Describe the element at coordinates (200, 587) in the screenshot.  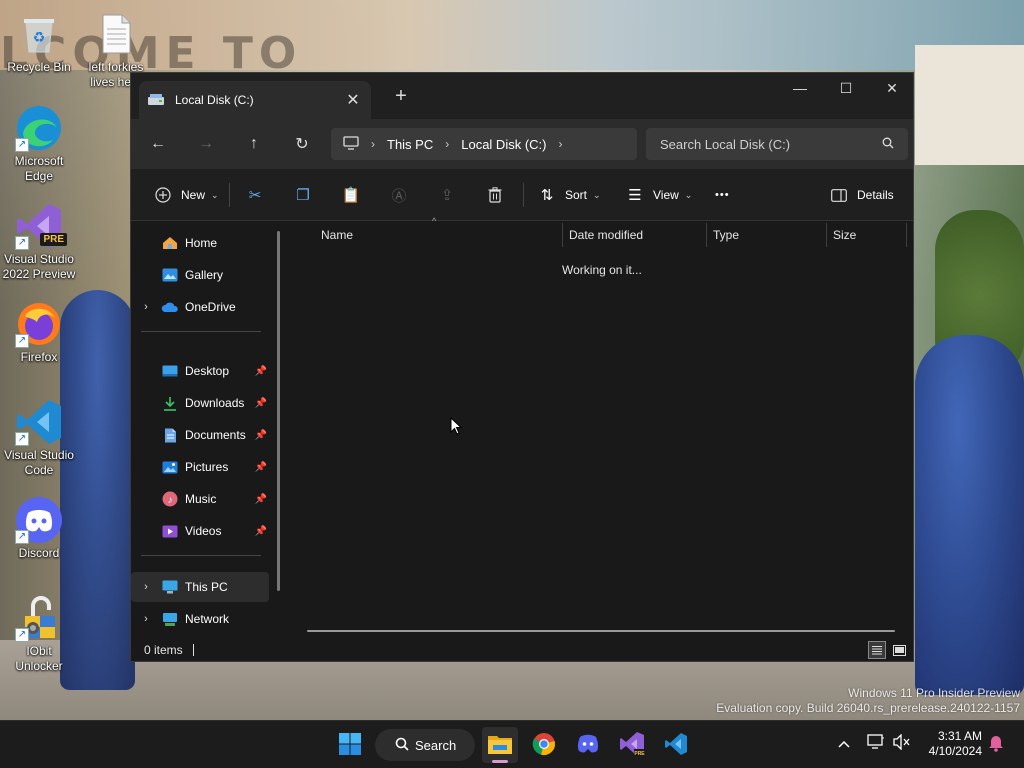
I see `sidebar-item-this-pc: › This PC` at that location.